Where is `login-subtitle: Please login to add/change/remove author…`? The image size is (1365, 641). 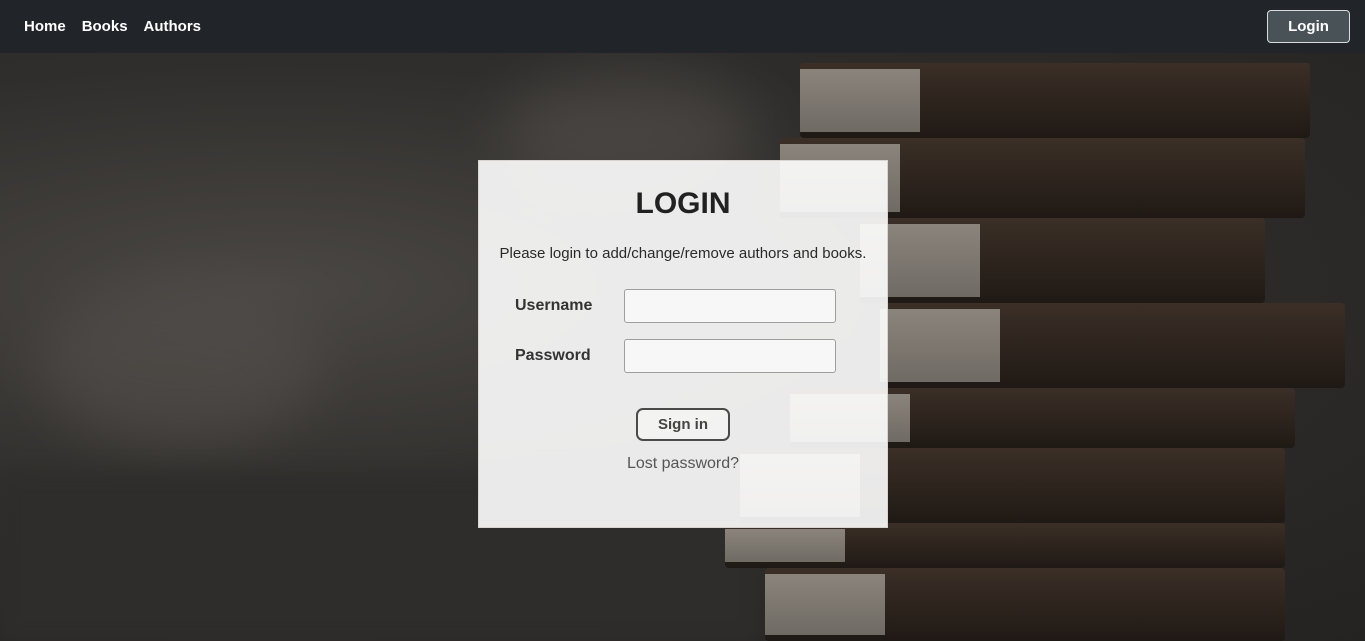 login-subtitle: Please login to add/change/remove author… is located at coordinates (683, 253).